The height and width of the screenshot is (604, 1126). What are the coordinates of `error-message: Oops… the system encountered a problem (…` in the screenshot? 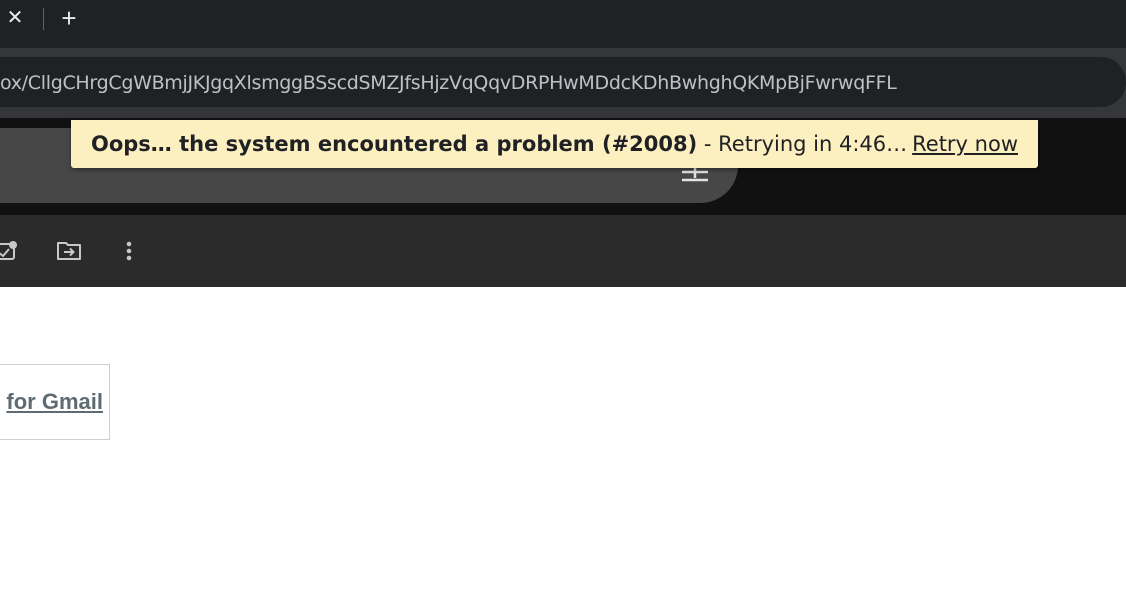 It's located at (499, 144).